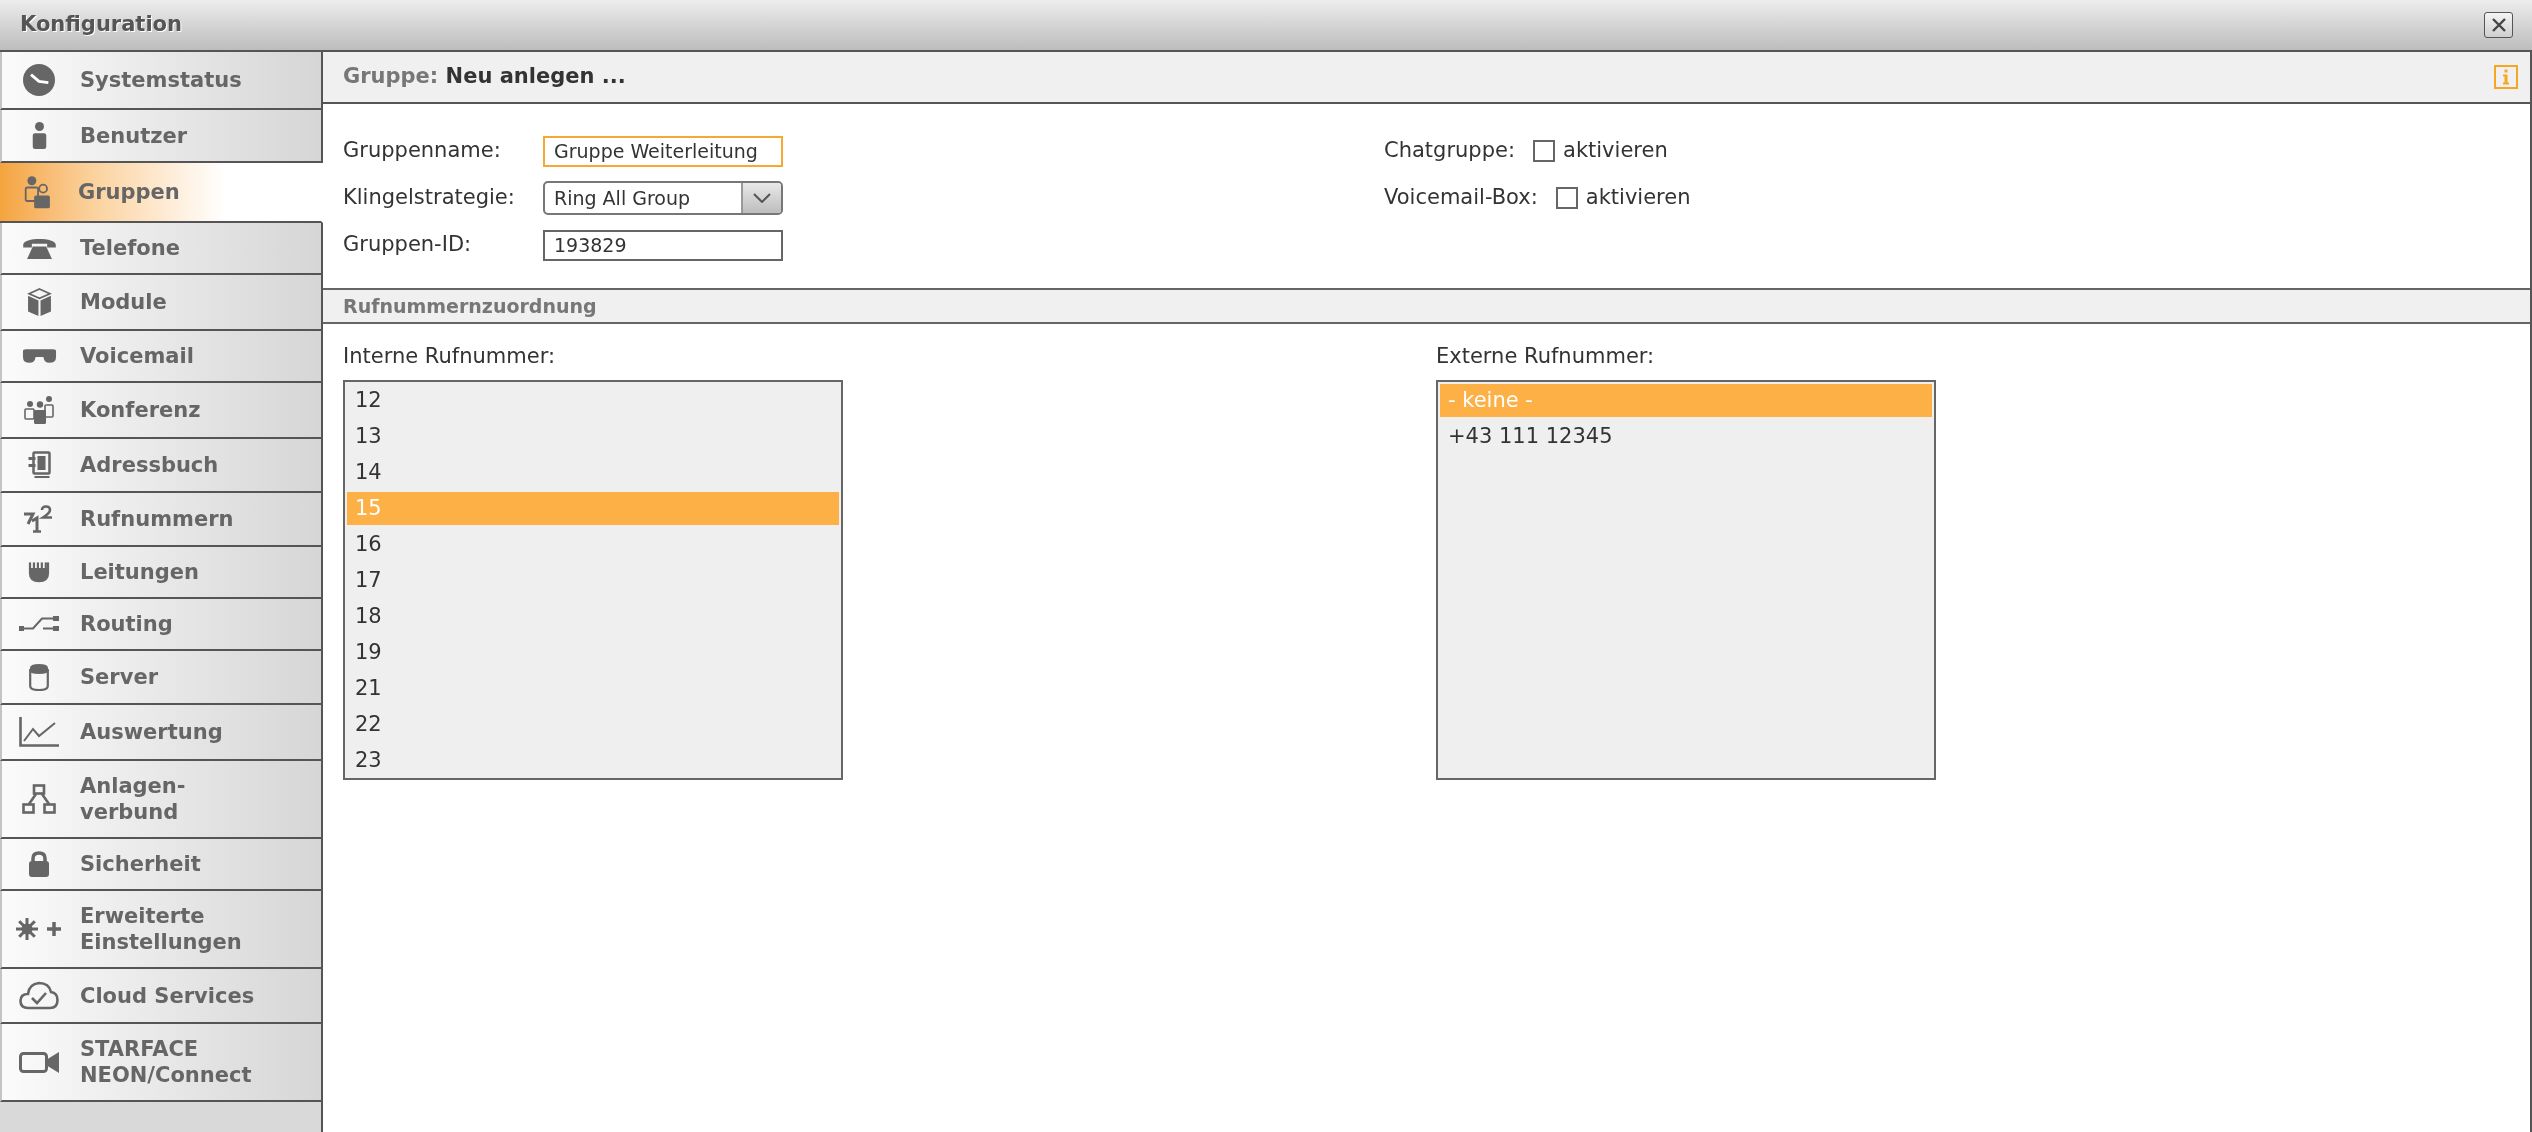  Describe the element at coordinates (161, 625) in the screenshot. I see `sidebar-item: Routing` at that location.